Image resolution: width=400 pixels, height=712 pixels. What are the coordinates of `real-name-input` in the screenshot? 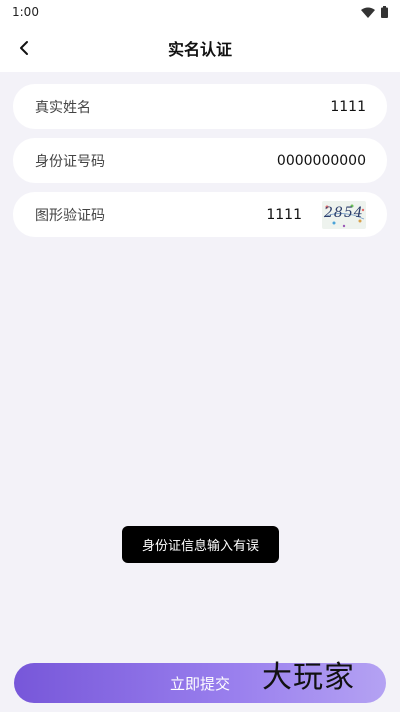 It's located at (306, 106).